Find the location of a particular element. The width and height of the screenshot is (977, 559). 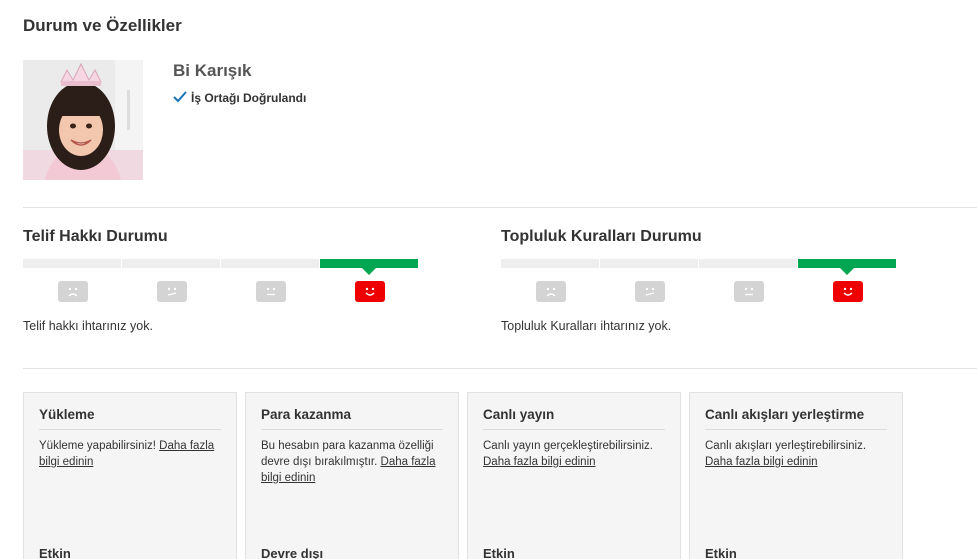

avatar-image is located at coordinates (83, 120).